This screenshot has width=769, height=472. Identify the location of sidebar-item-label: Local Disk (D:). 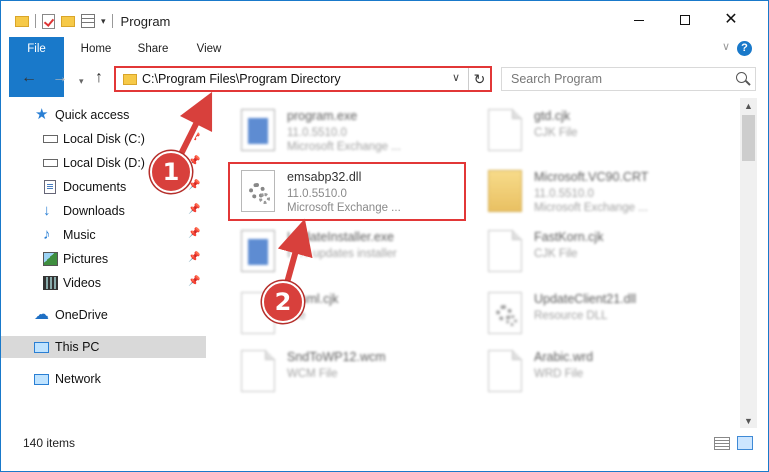
(104, 163).